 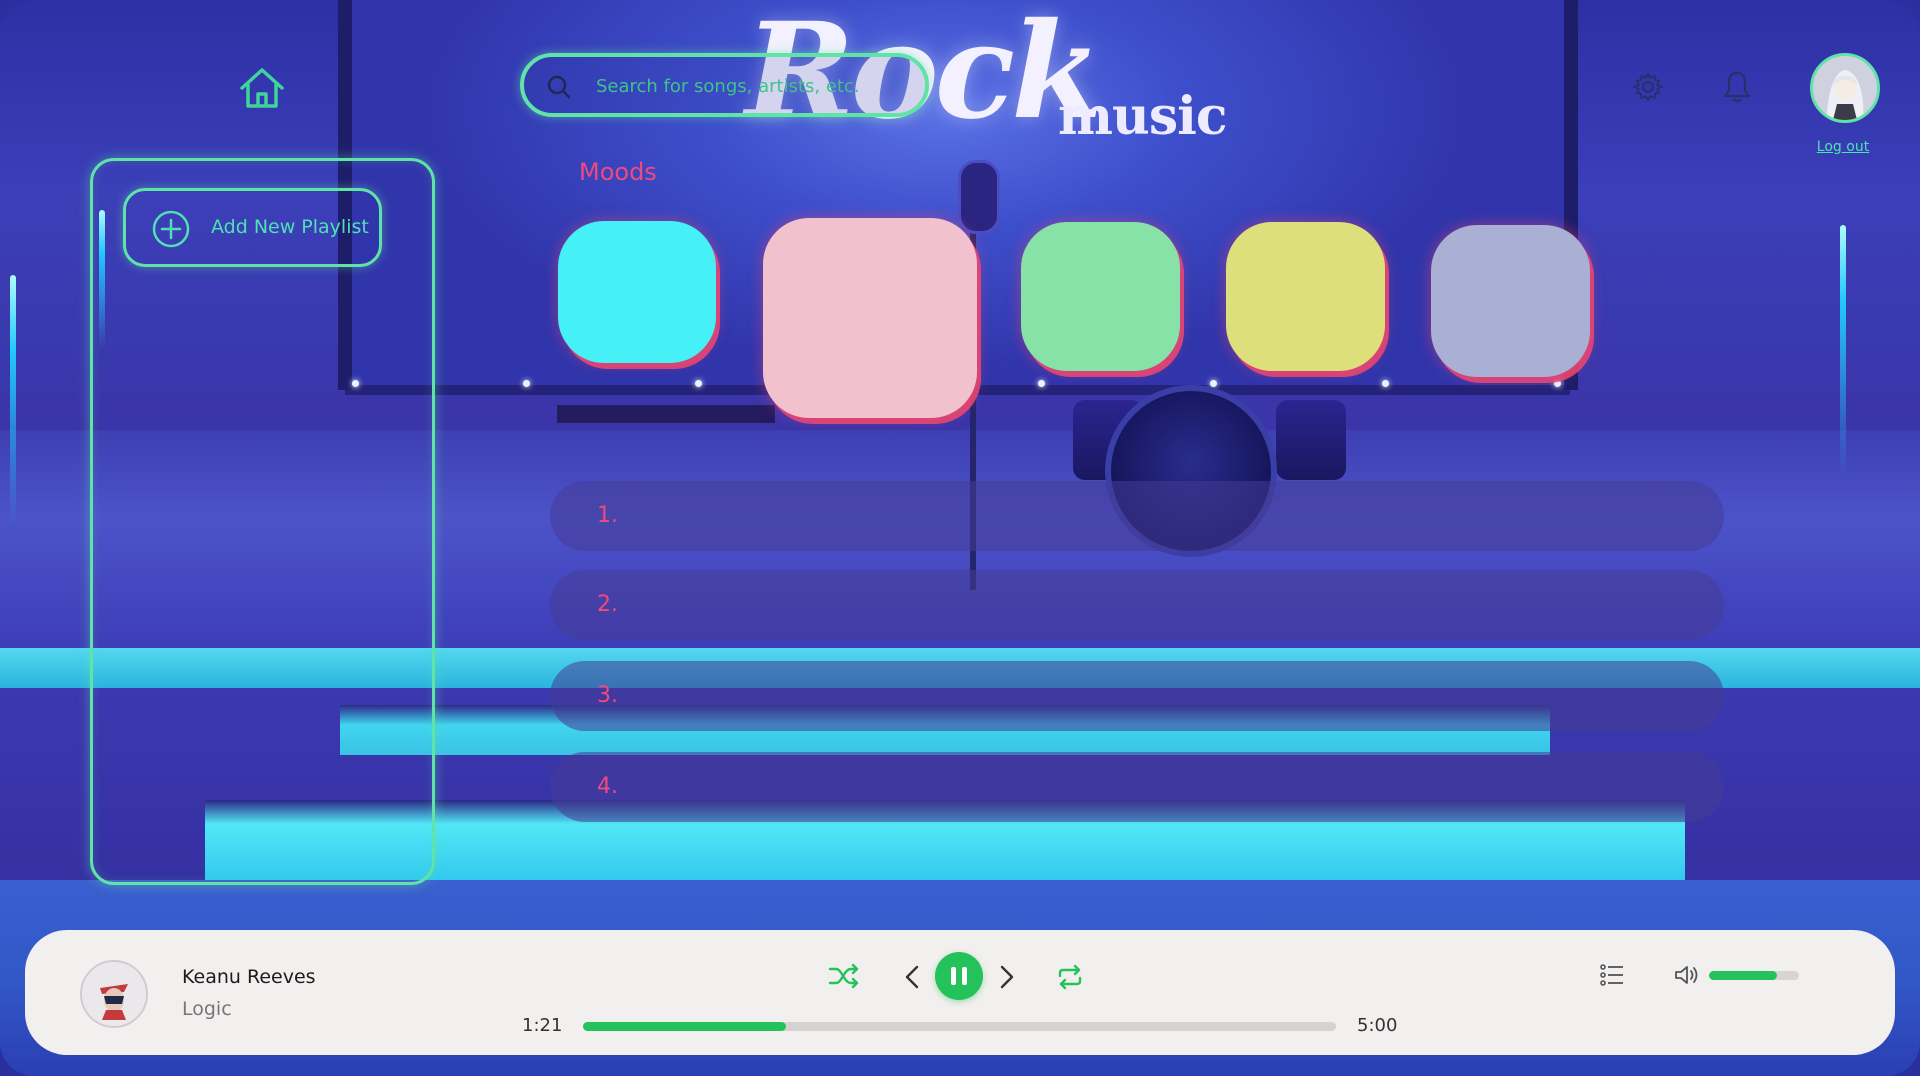 I want to click on search-bar, so click(x=724, y=85).